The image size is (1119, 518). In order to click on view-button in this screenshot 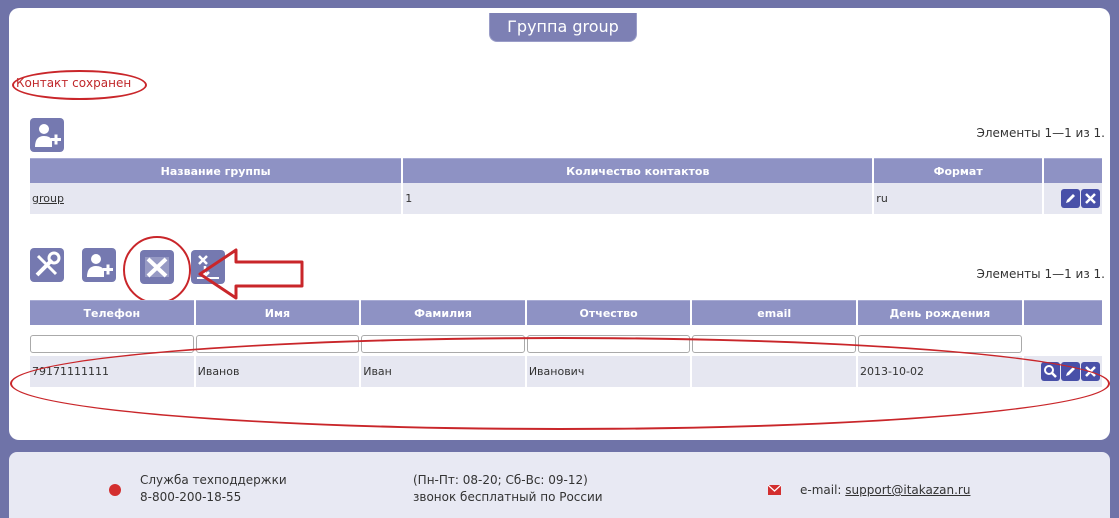, I will do `click(1050, 371)`.